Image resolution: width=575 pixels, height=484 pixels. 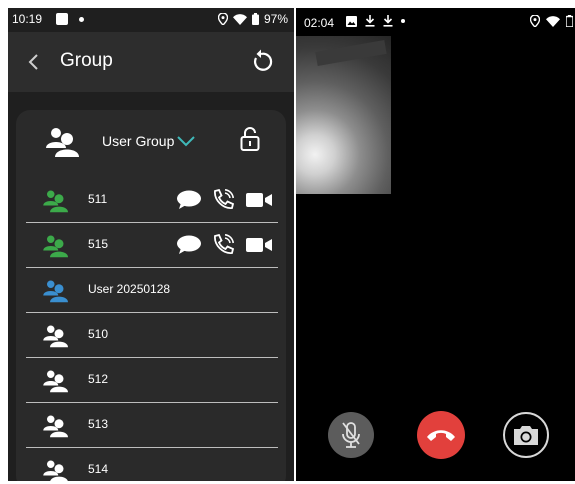 I want to click on member-name: 514, so click(x=98, y=469).